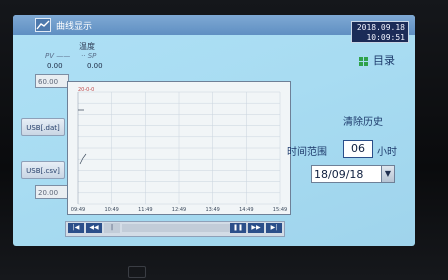  I want to click on pv-value: 0.00, so click(55, 66).